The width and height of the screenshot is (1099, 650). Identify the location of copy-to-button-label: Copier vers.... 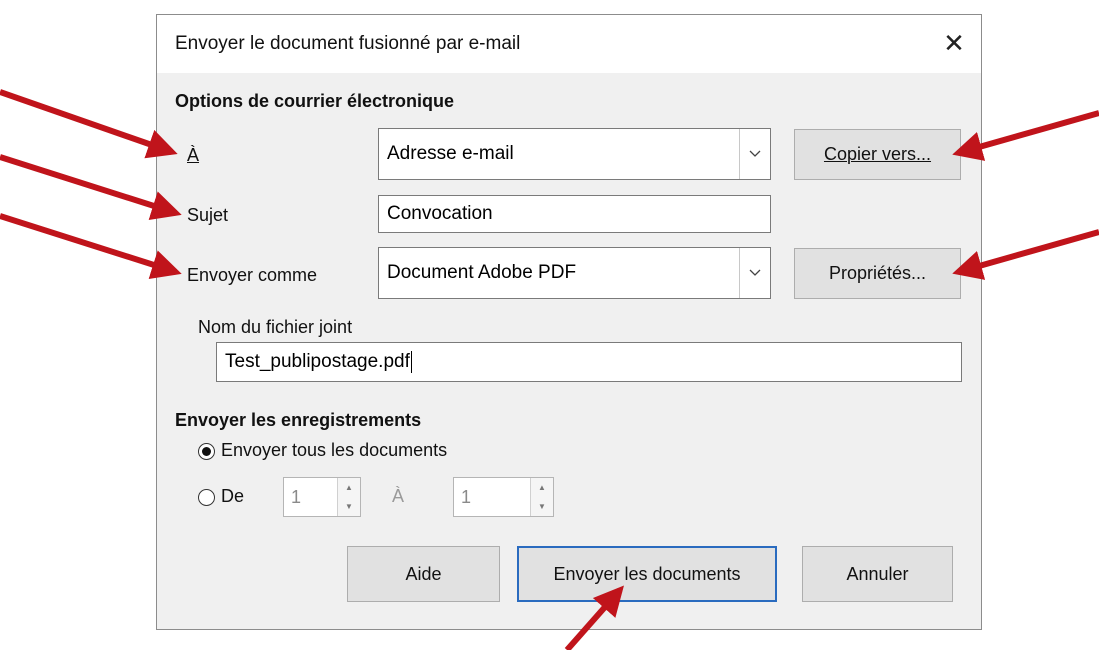
(877, 154).